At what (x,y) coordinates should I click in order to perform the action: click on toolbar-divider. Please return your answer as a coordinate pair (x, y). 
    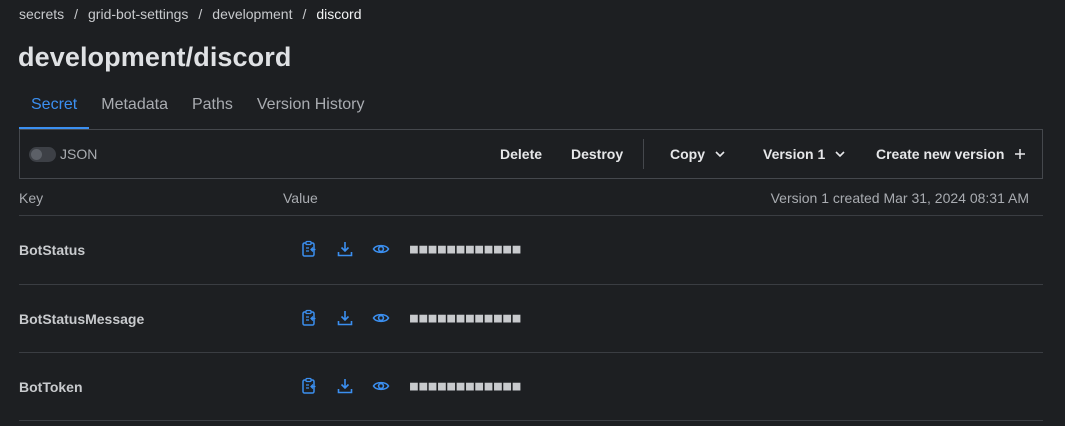
    Looking at the image, I should click on (643, 154).